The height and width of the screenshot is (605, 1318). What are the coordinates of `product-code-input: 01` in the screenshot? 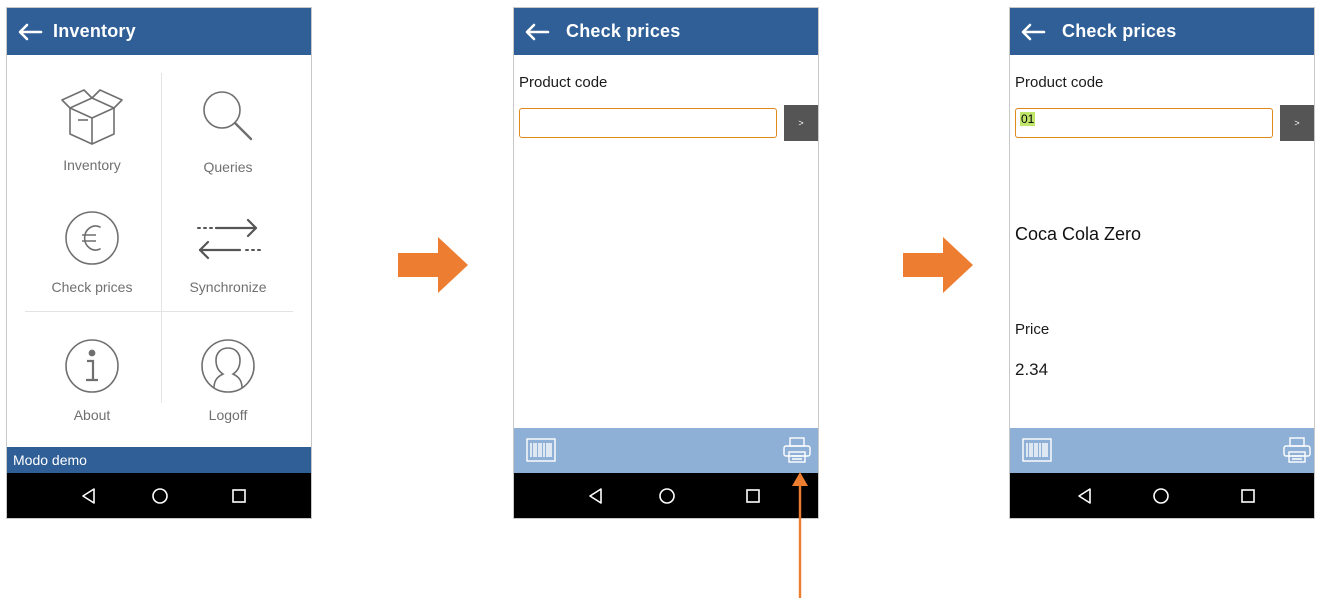 It's located at (1144, 123).